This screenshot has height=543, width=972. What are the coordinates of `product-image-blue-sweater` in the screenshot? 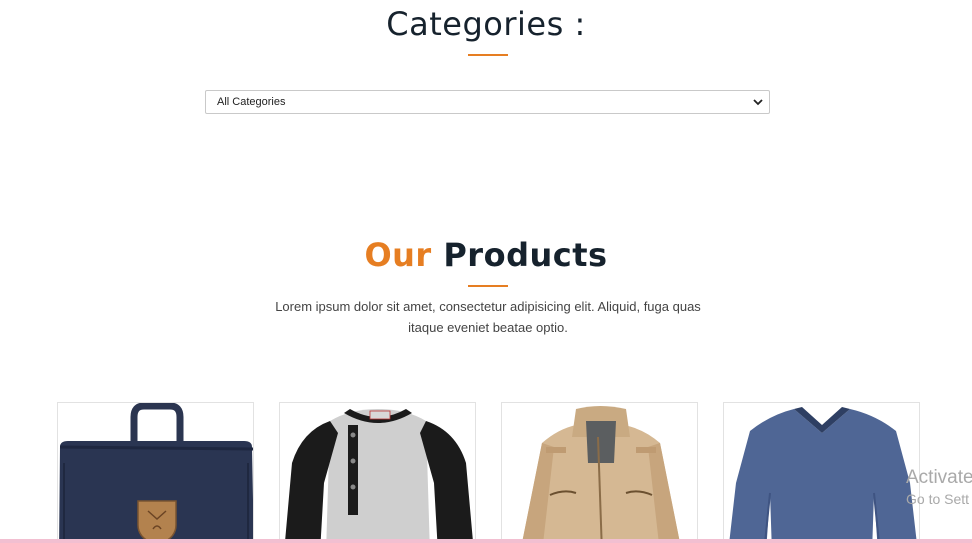 It's located at (823, 475).